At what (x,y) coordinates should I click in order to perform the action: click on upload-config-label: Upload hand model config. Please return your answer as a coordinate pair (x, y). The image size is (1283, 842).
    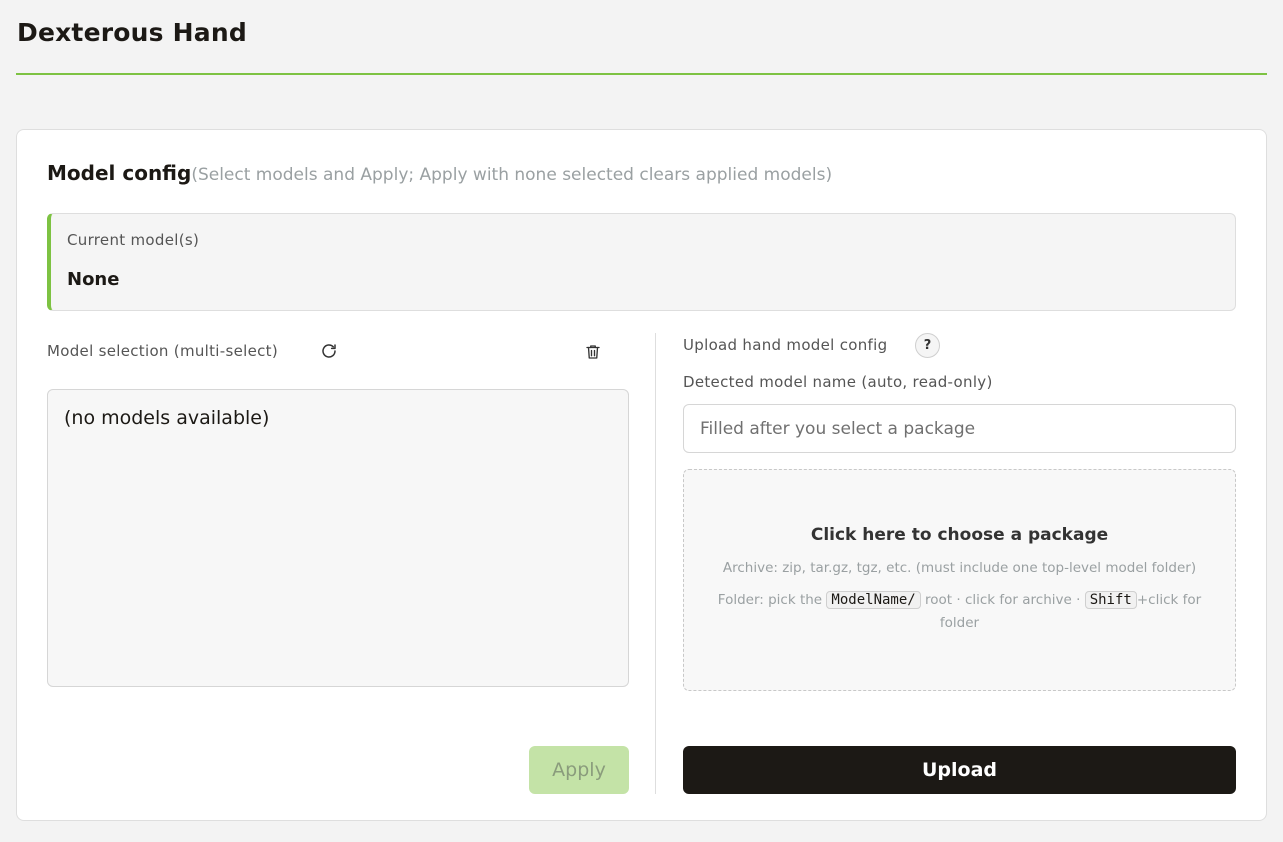
    Looking at the image, I should click on (785, 345).